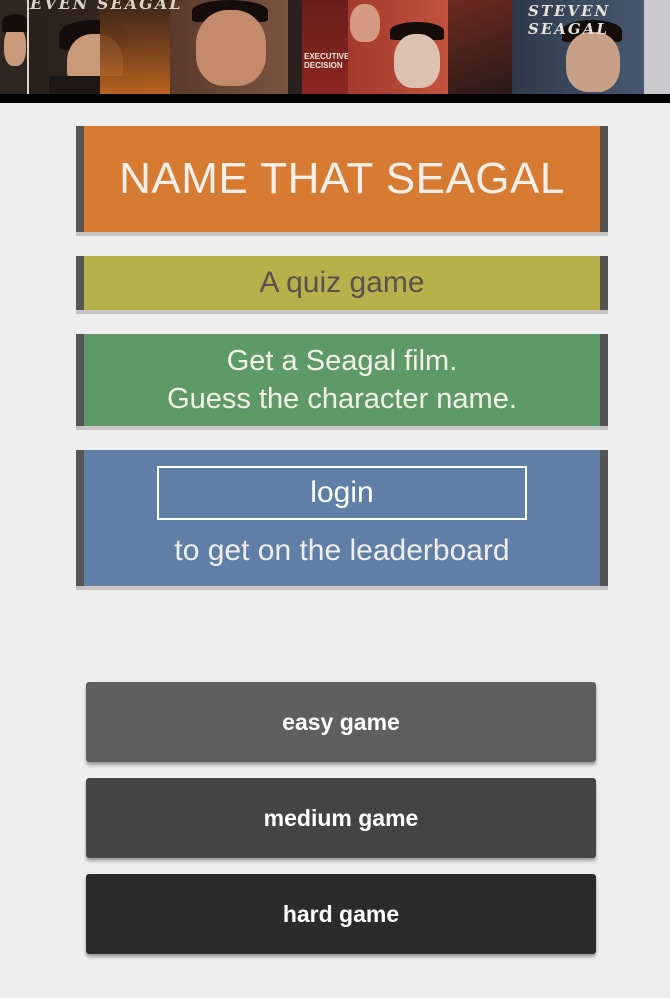 The image size is (670, 998). Describe the element at coordinates (327, 61) in the screenshot. I see `poster-caption: EXECUTIVE DECISION` at that location.